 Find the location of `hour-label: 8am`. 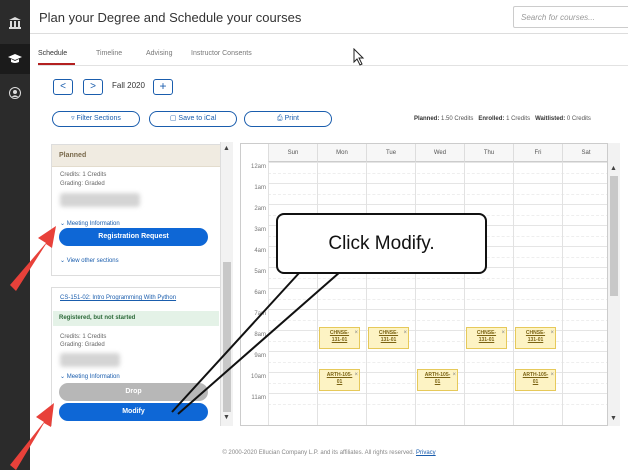

hour-label: 8am is located at coordinates (260, 335).